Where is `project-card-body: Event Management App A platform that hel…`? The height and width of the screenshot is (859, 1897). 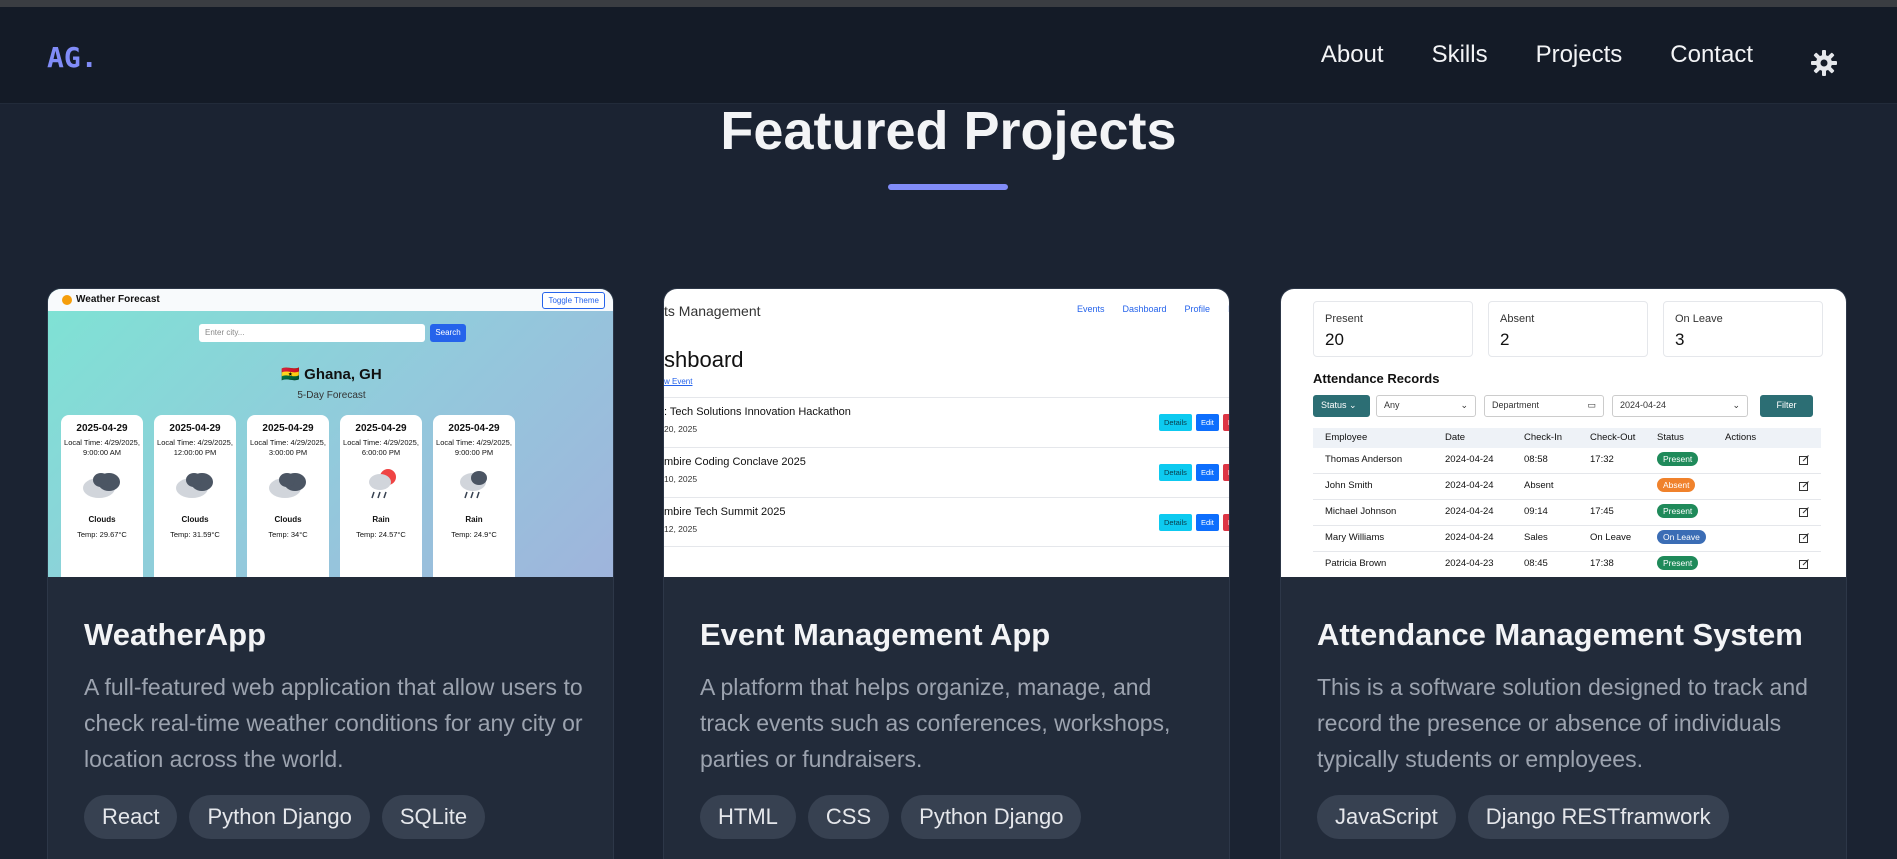 project-card-body: Event Management App A platform that hel… is located at coordinates (950, 728).